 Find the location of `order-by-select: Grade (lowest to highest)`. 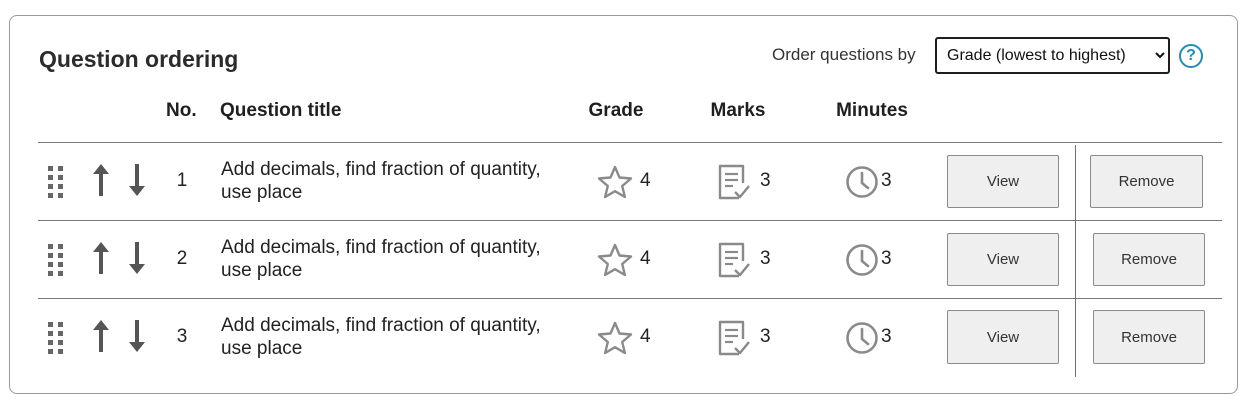

order-by-select: Grade (lowest to highest) is located at coordinates (1052, 55).